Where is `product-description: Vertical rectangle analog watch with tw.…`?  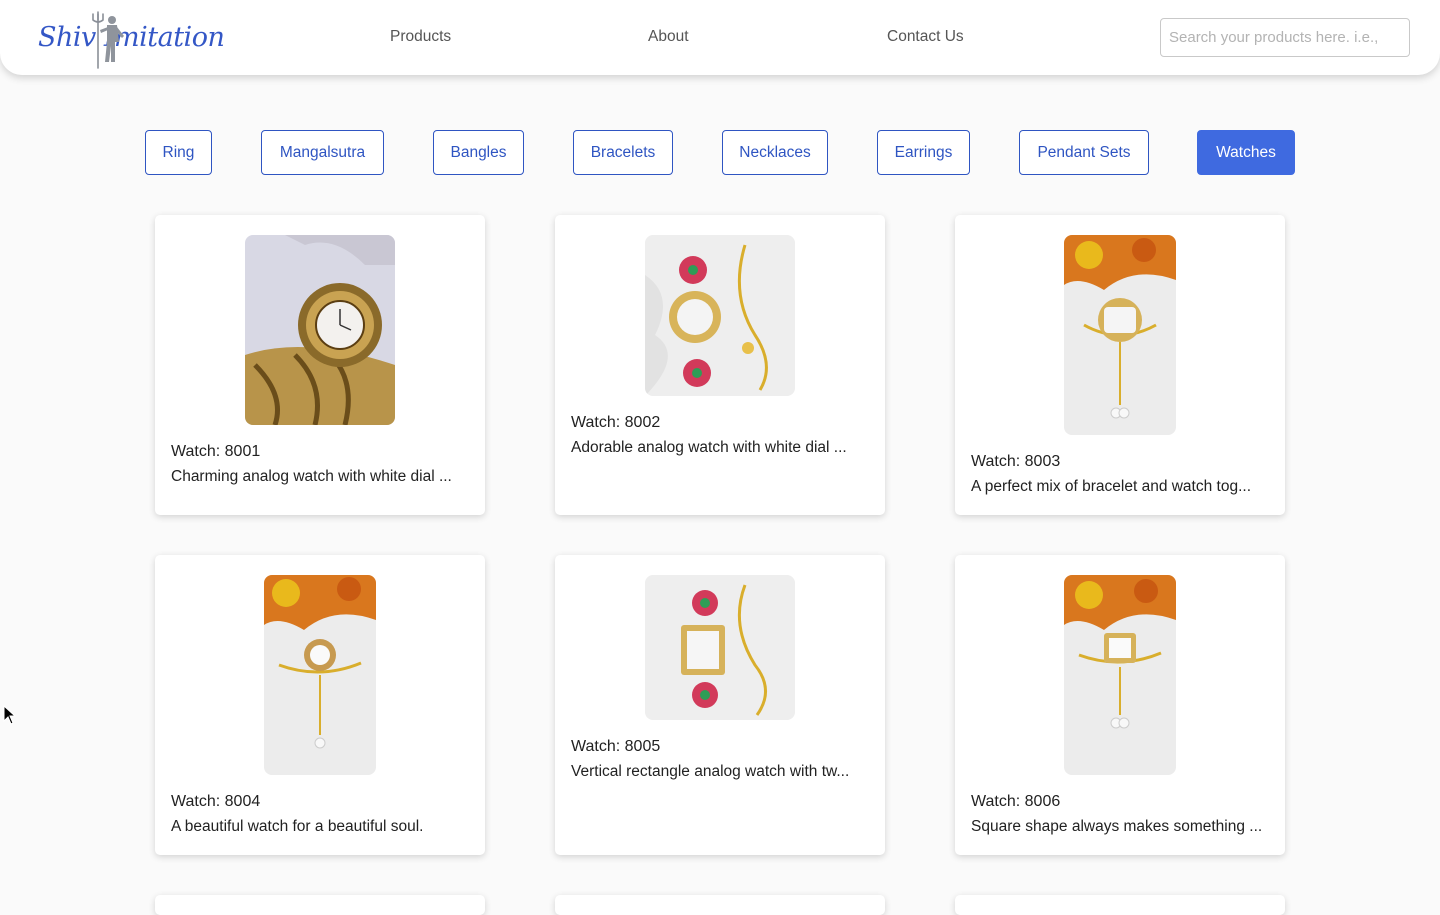 product-description: Vertical rectangle analog watch with tw.… is located at coordinates (710, 771).